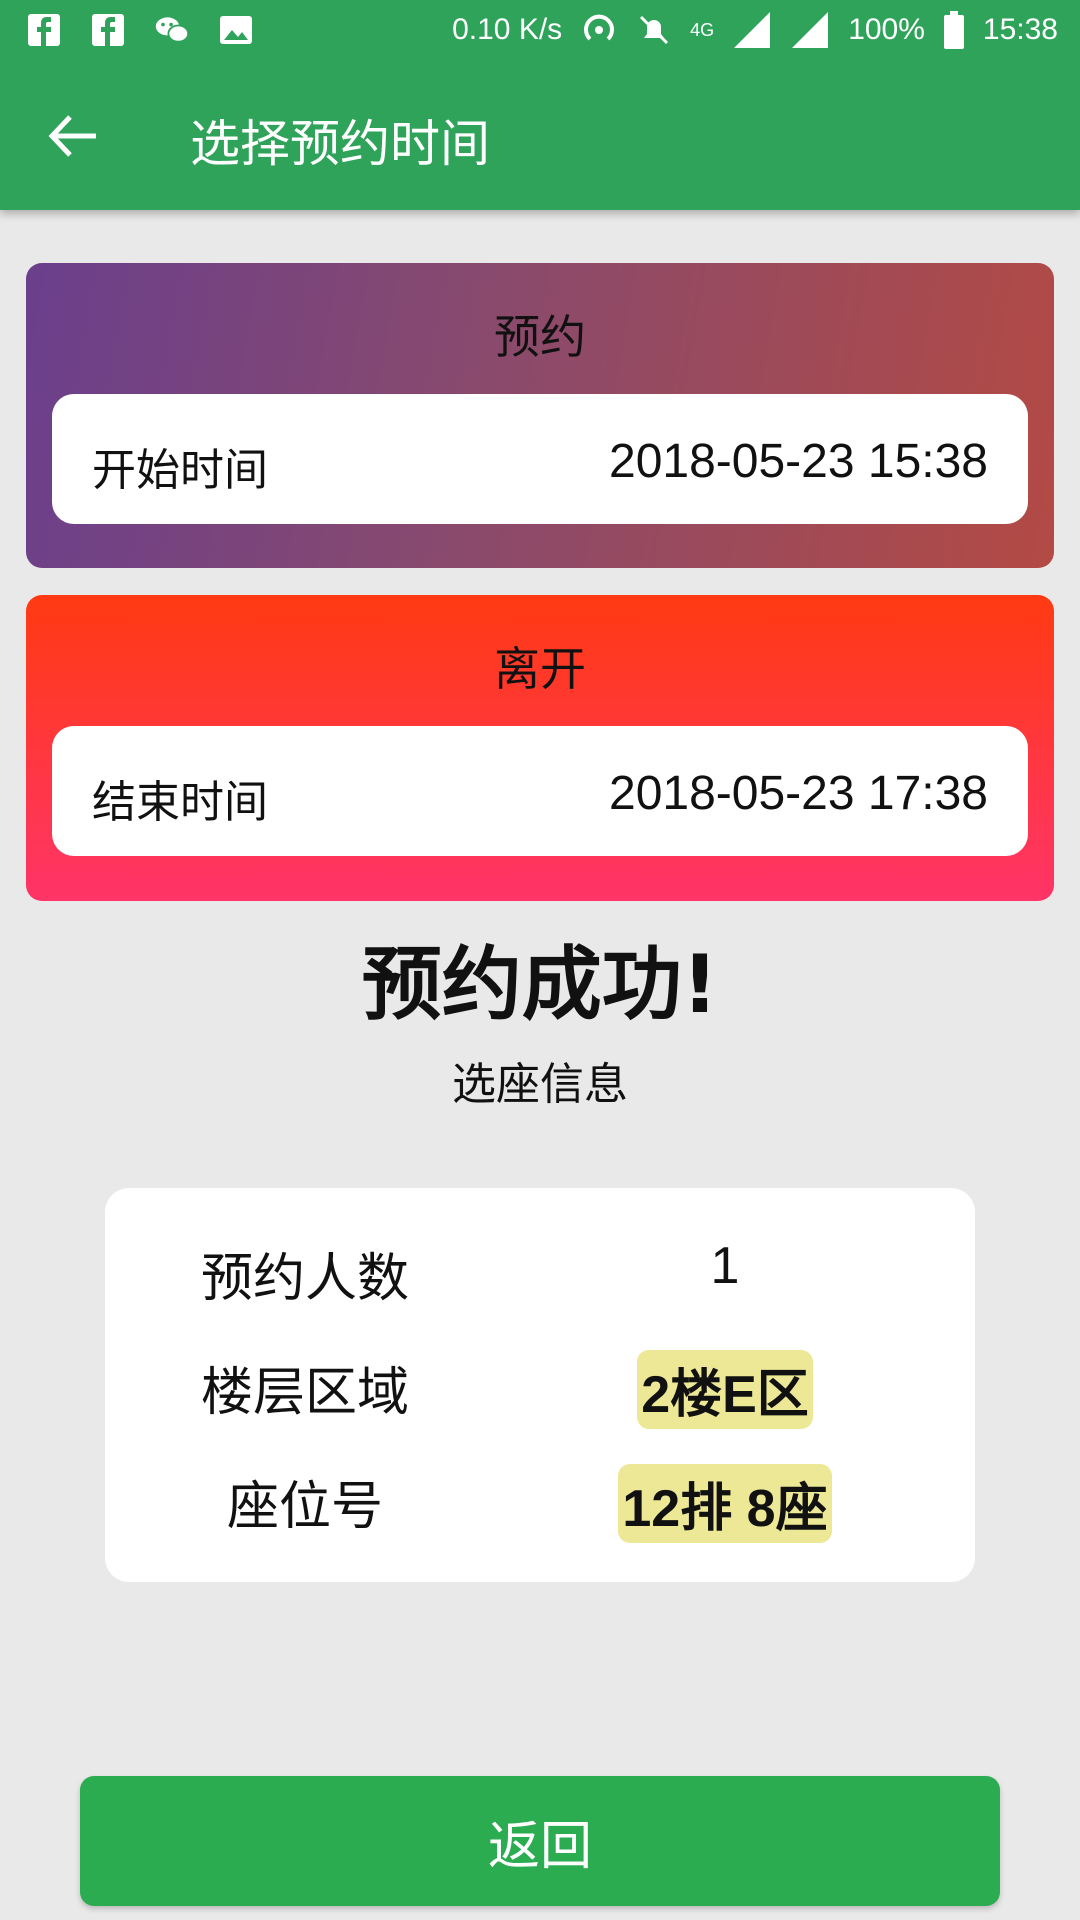 This screenshot has width=1080, height=1920. What do you see at coordinates (540, 105) in the screenshot?
I see `app-bar: 0.10 K/s 4G 100% 15:38 选择预约时间` at bounding box center [540, 105].